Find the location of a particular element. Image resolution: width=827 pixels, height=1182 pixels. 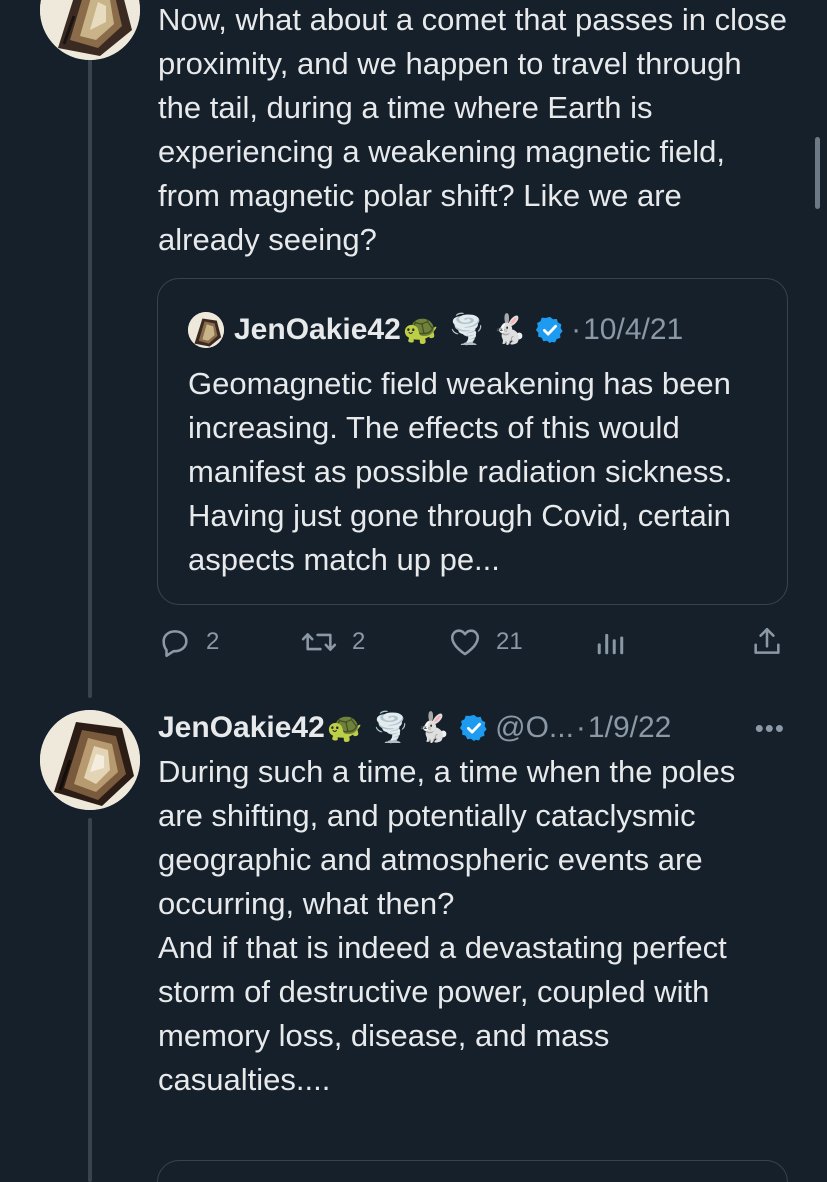

avatar is located at coordinates (90, 30).